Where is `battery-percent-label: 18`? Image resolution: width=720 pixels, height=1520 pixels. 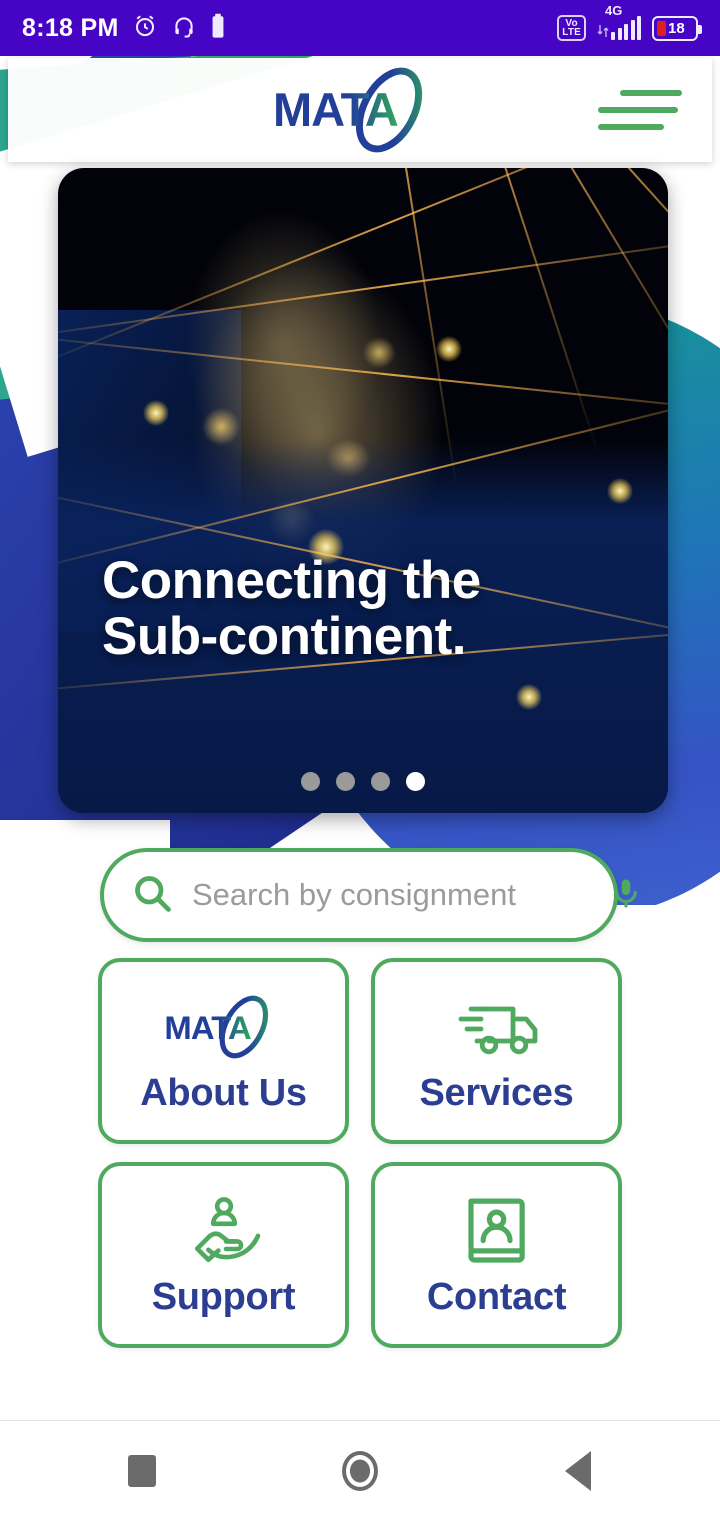
battery-percent-label: 18 is located at coordinates (676, 28).